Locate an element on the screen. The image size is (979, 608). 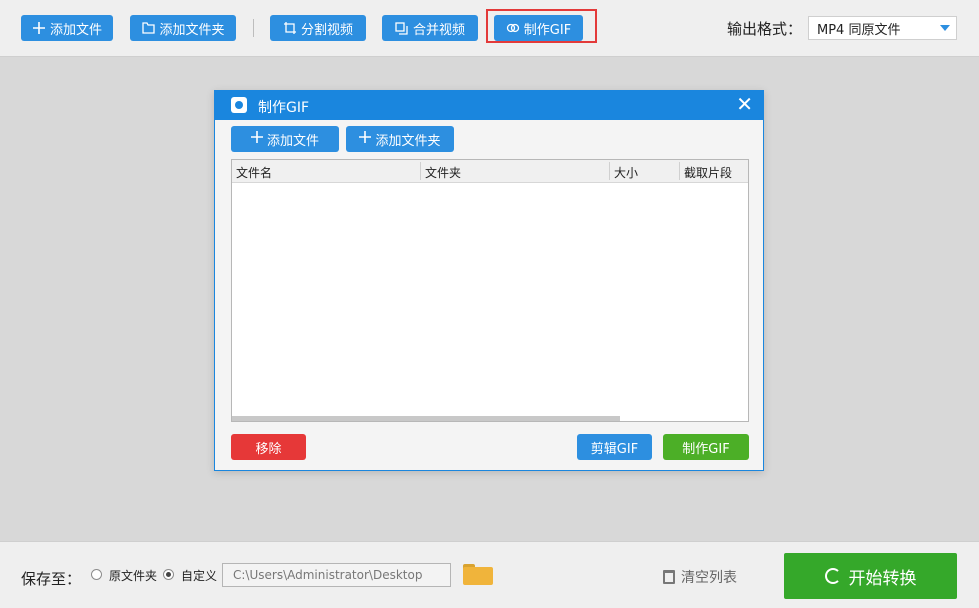
add-folder-label: 添加文件夹 is located at coordinates (192, 30).